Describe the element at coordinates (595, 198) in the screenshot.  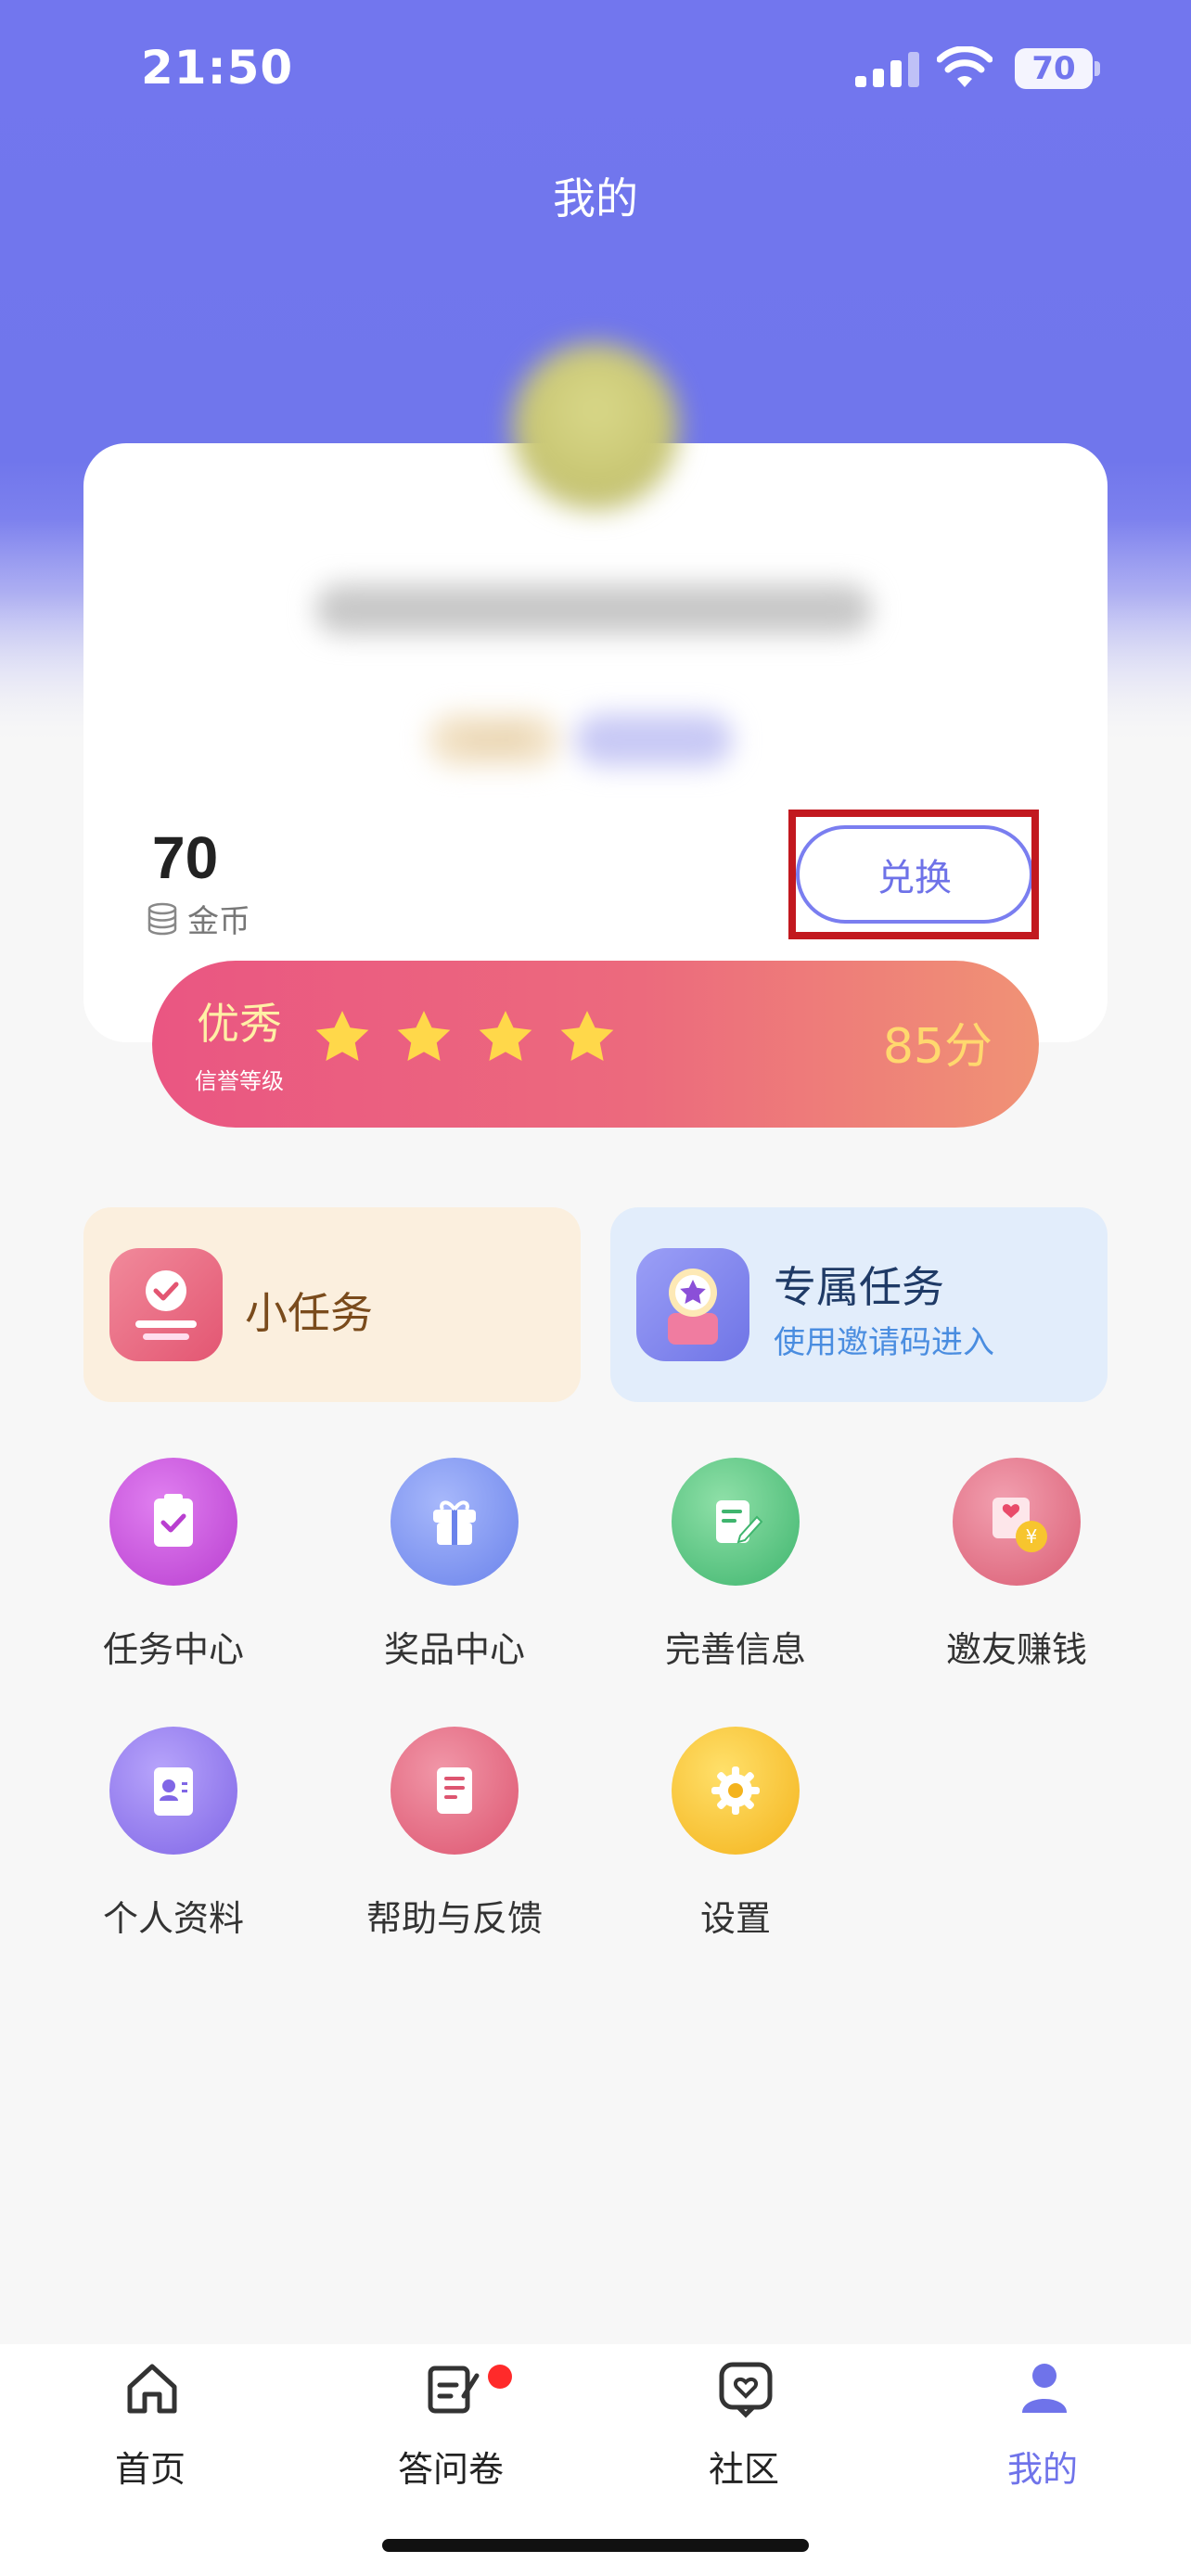
I see `page-title: 我的` at that location.